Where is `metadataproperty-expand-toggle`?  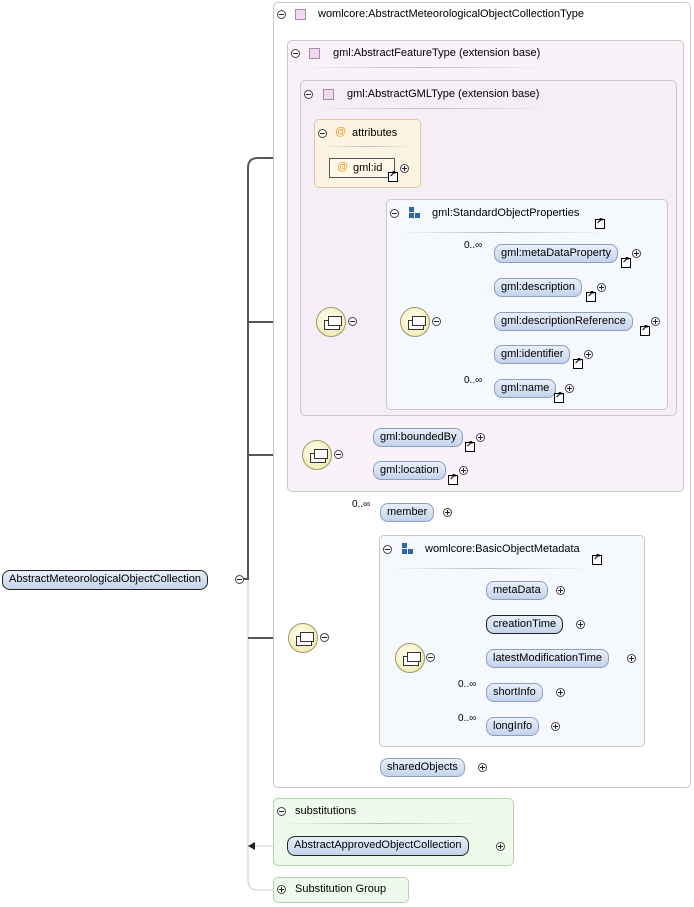
metadataproperty-expand-toggle is located at coordinates (636, 253).